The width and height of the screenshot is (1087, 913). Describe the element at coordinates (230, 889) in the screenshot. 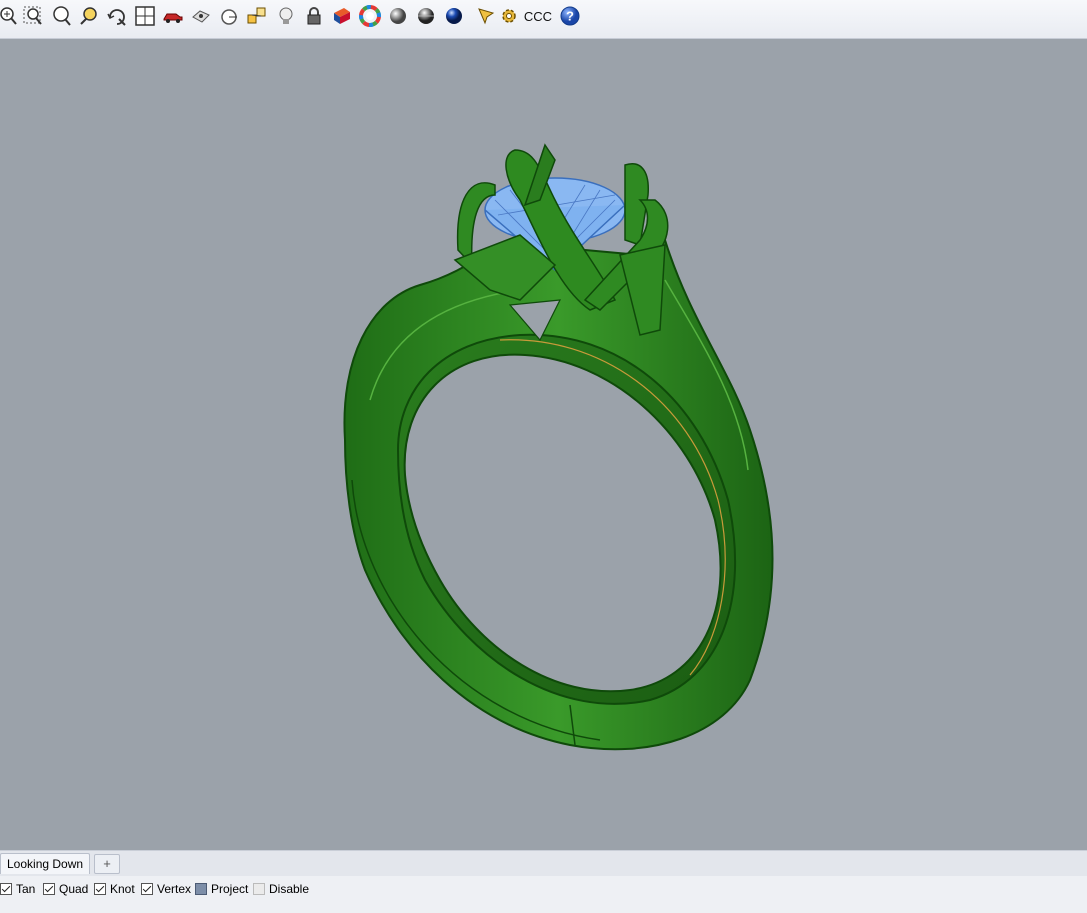

I see `osnap-label: Project` at that location.